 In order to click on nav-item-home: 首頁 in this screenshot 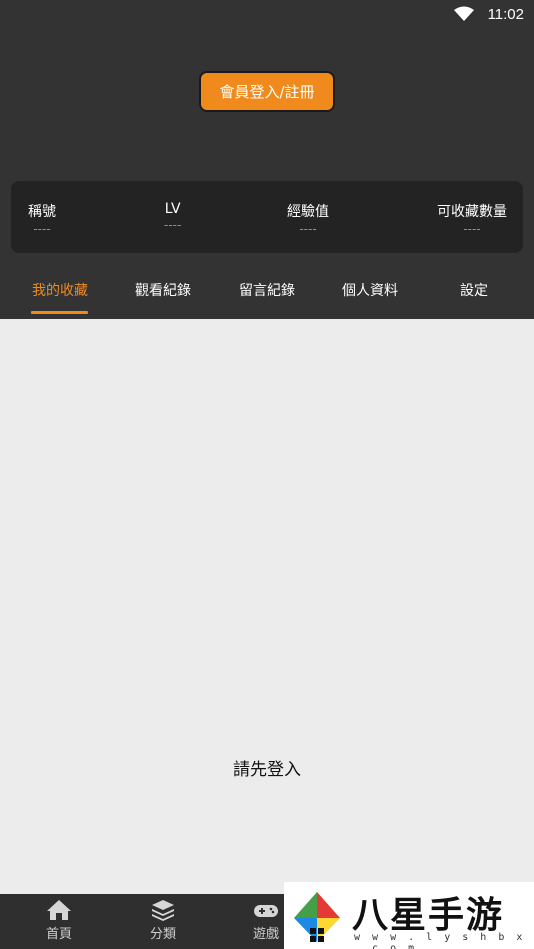, I will do `click(59, 920)`.